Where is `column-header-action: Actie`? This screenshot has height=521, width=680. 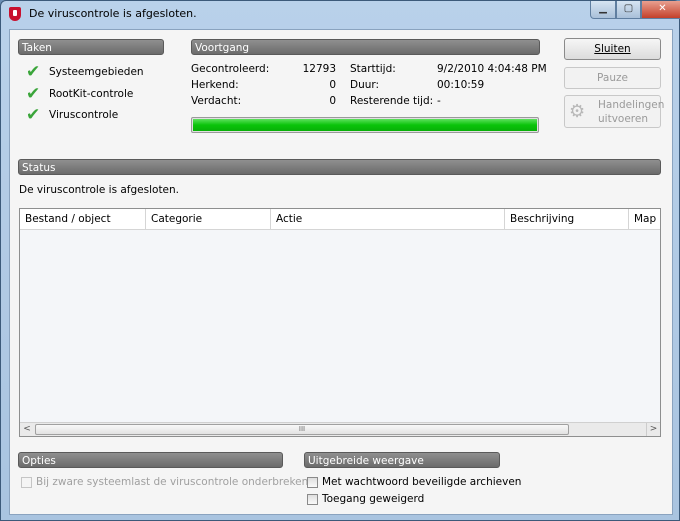 column-header-action: Actie is located at coordinates (388, 219).